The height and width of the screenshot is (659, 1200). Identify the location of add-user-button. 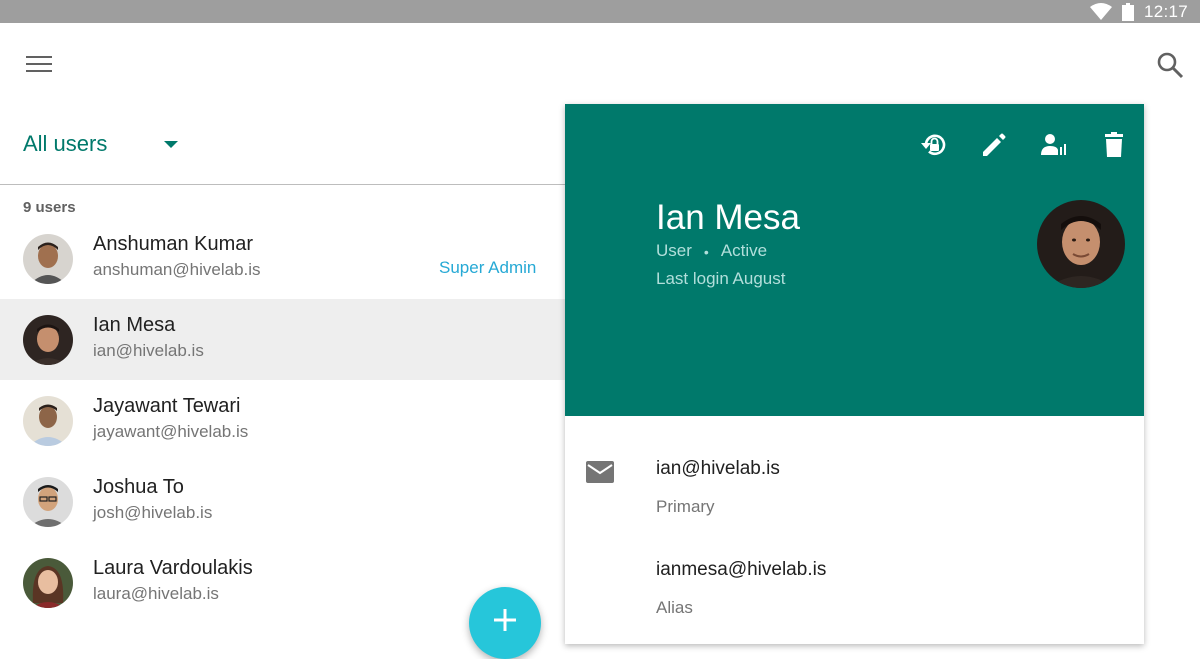
(505, 623).